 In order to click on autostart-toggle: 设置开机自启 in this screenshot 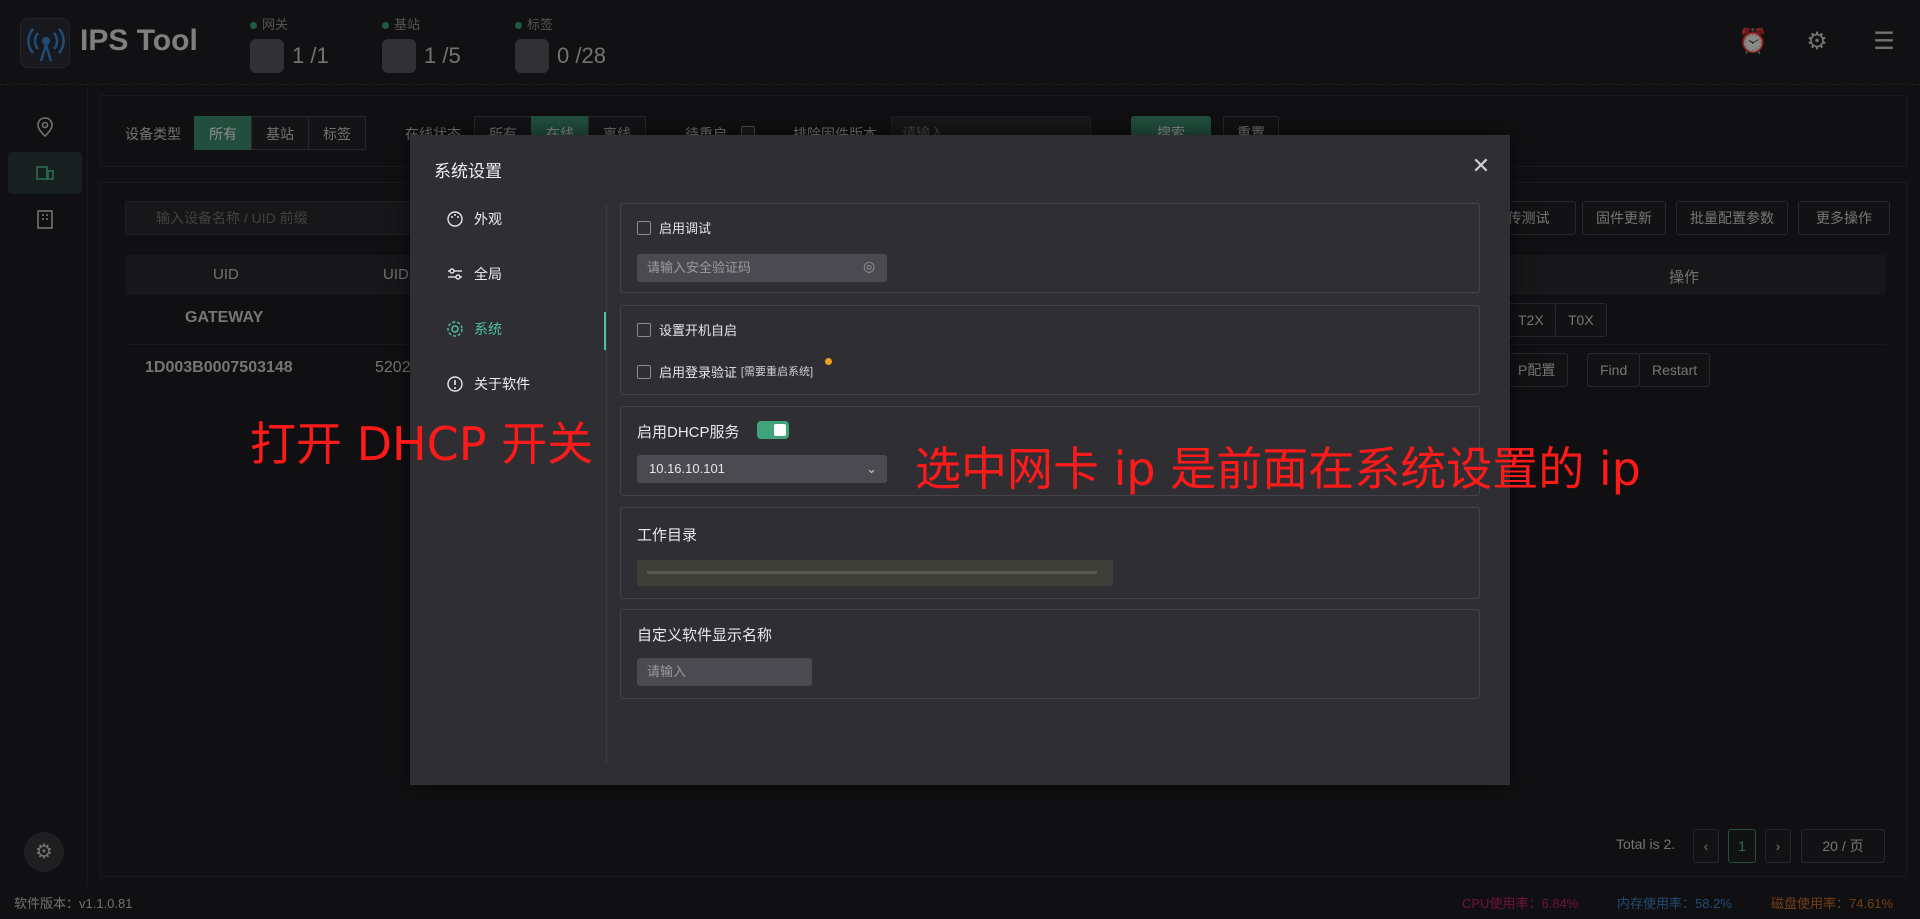, I will do `click(687, 329)`.